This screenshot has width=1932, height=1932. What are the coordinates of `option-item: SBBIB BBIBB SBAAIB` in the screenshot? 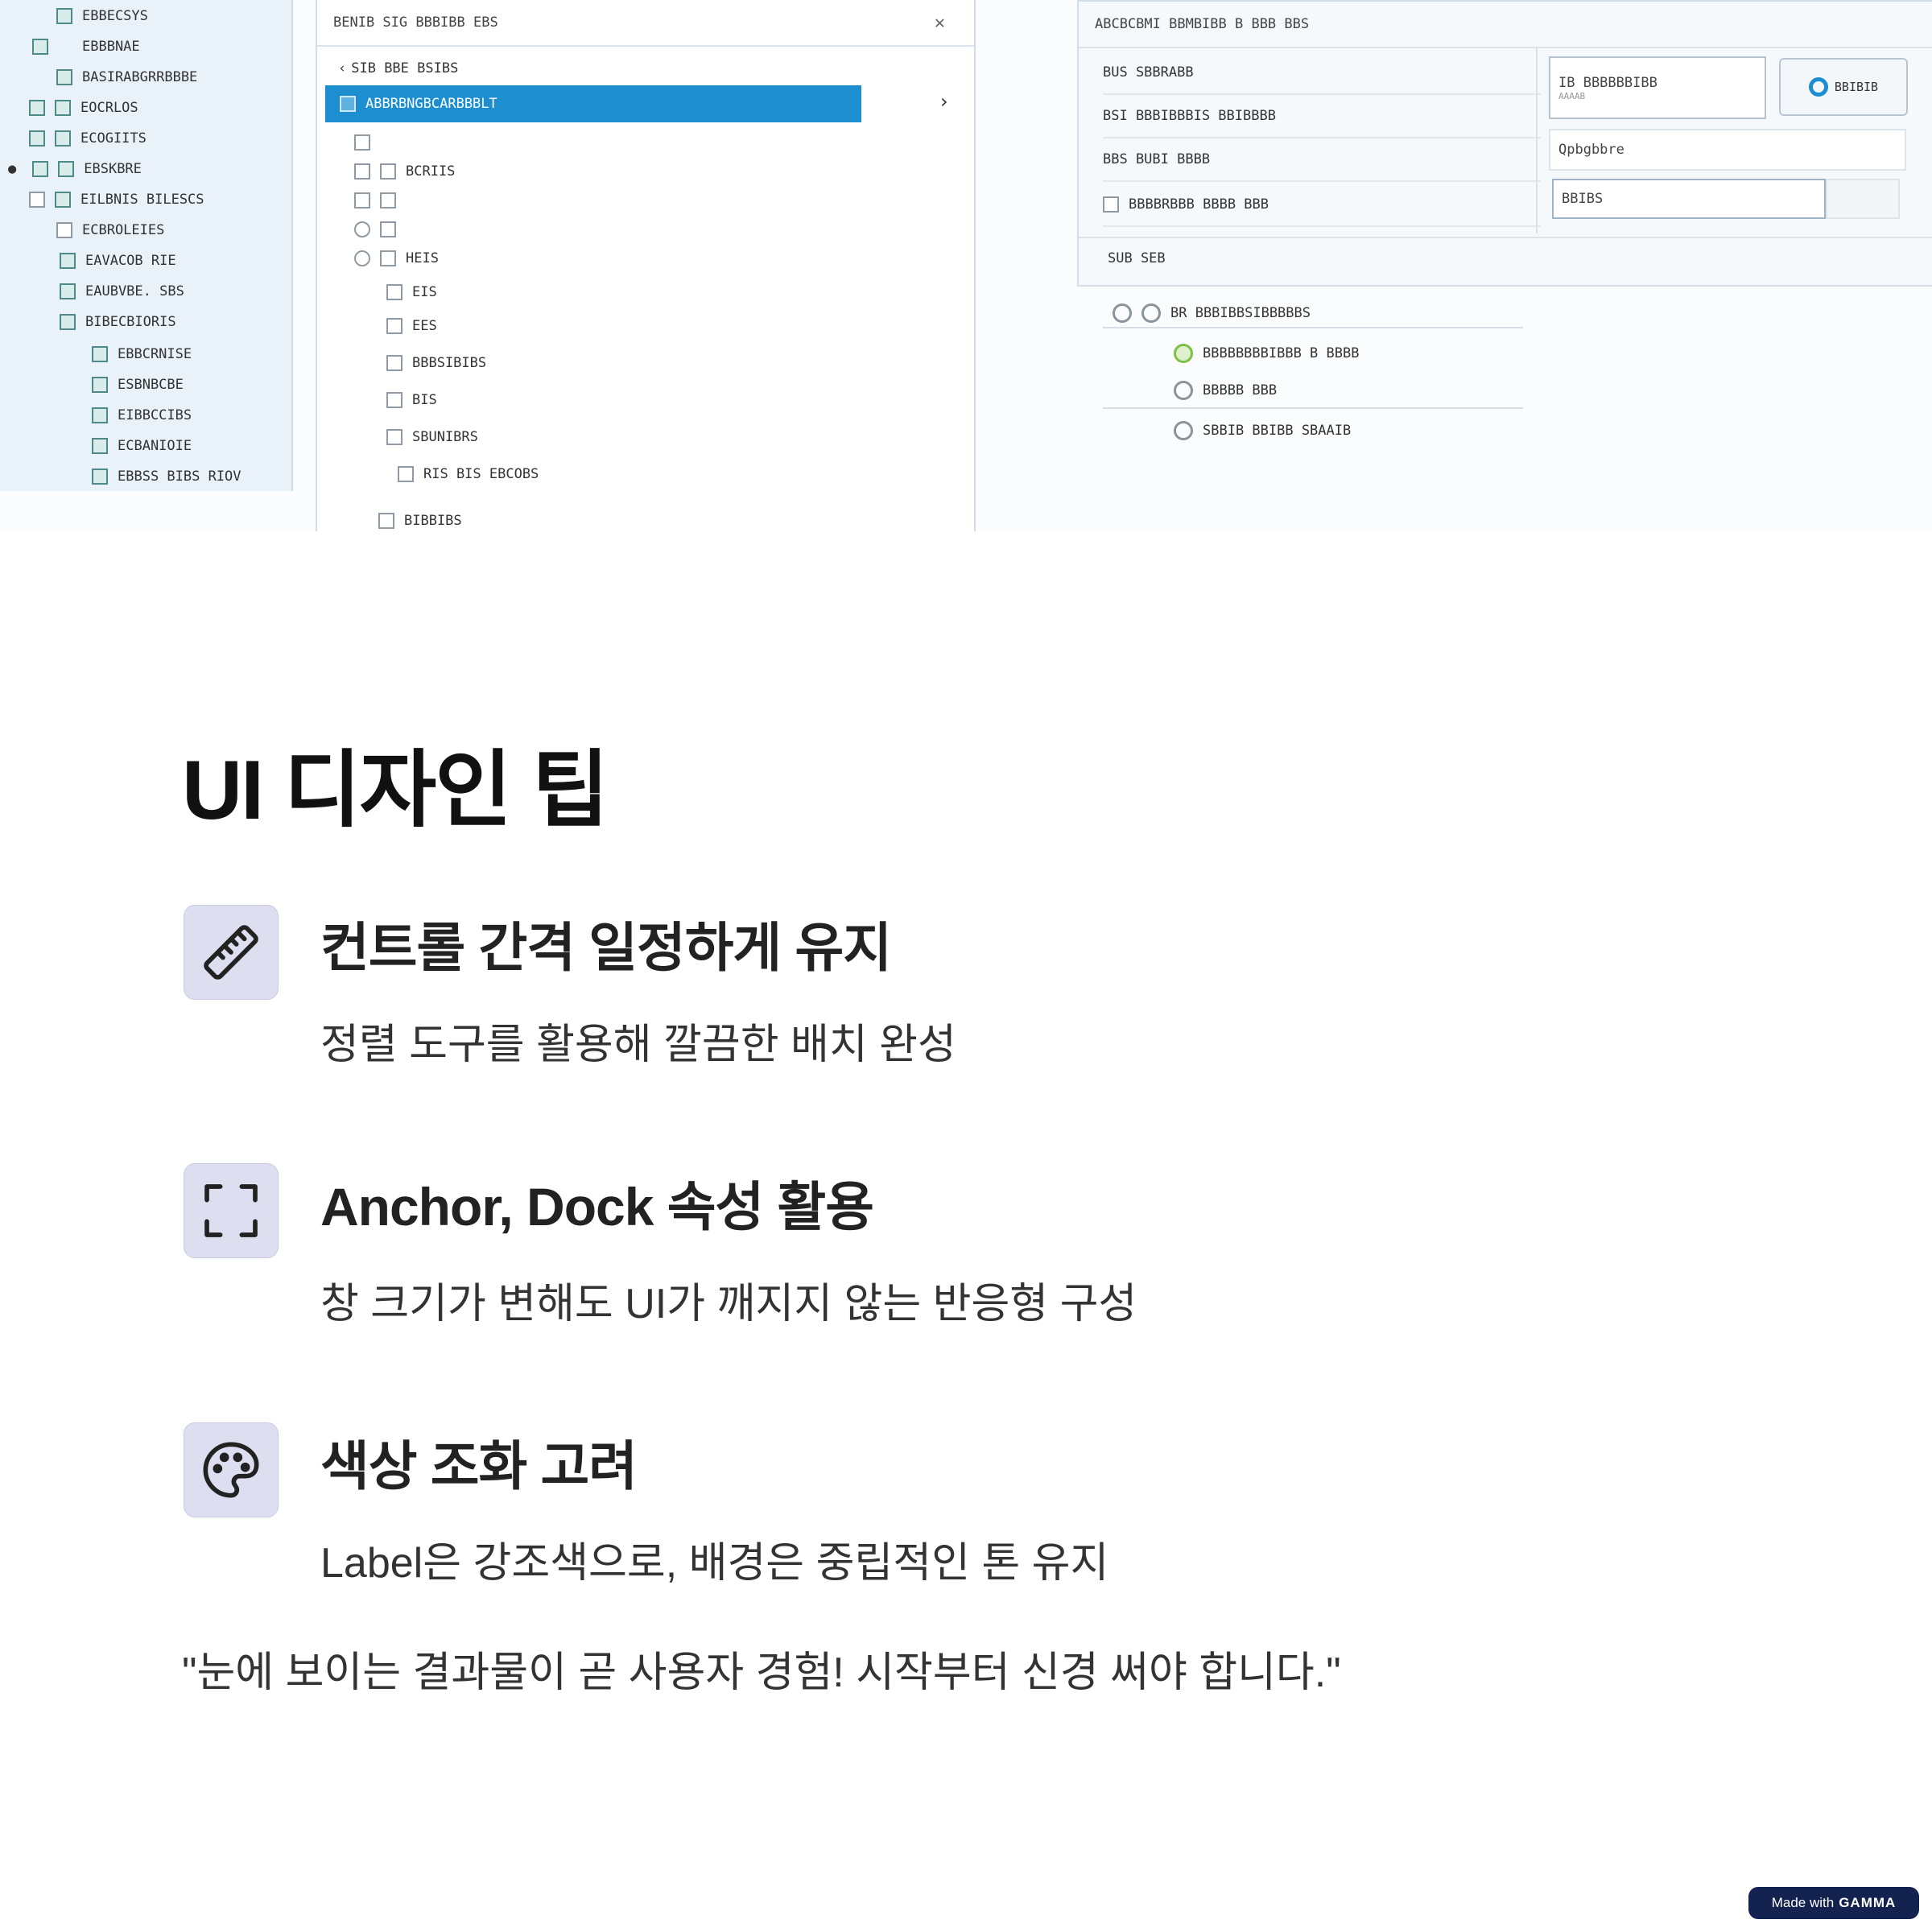 It's located at (1262, 431).